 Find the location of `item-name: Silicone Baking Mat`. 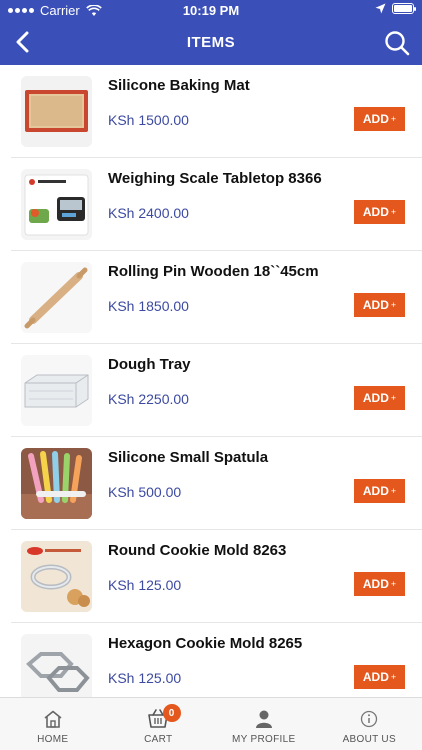

item-name: Silicone Baking Mat is located at coordinates (179, 85).